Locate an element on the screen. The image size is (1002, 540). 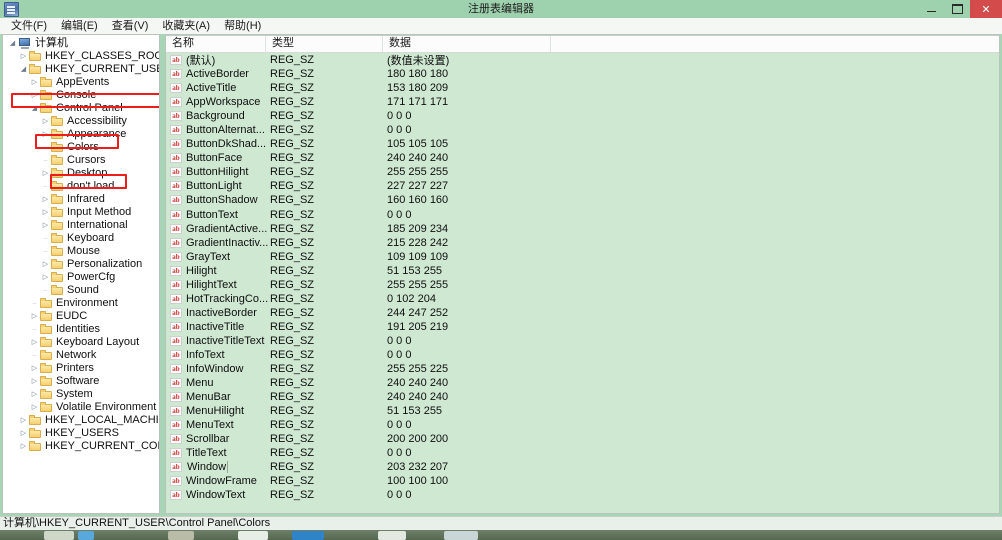
table-row: ab ActiveTitle REG_SZ 153 180 209 is located at coordinates (582, 88).